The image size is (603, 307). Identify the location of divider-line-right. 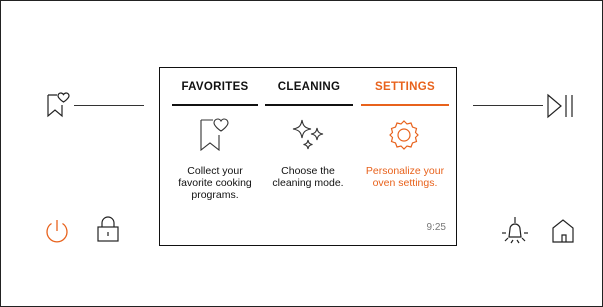
(508, 105).